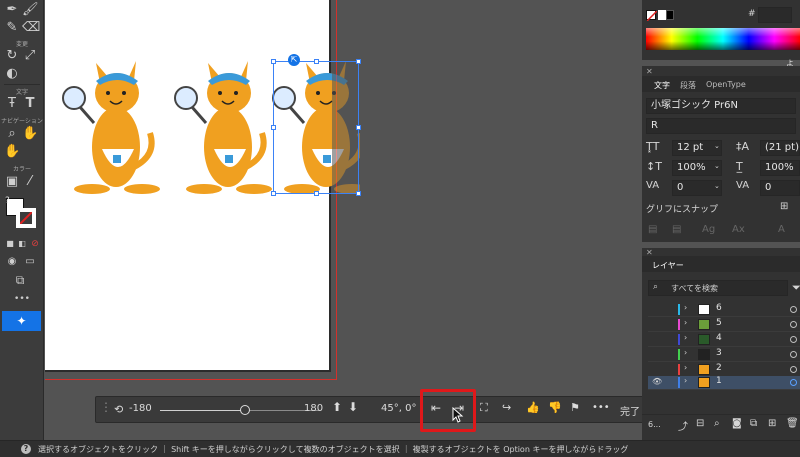 This screenshot has height=457, width=800. Describe the element at coordinates (575, 407) in the screenshot. I see `flag-icon: ⚑` at that location.